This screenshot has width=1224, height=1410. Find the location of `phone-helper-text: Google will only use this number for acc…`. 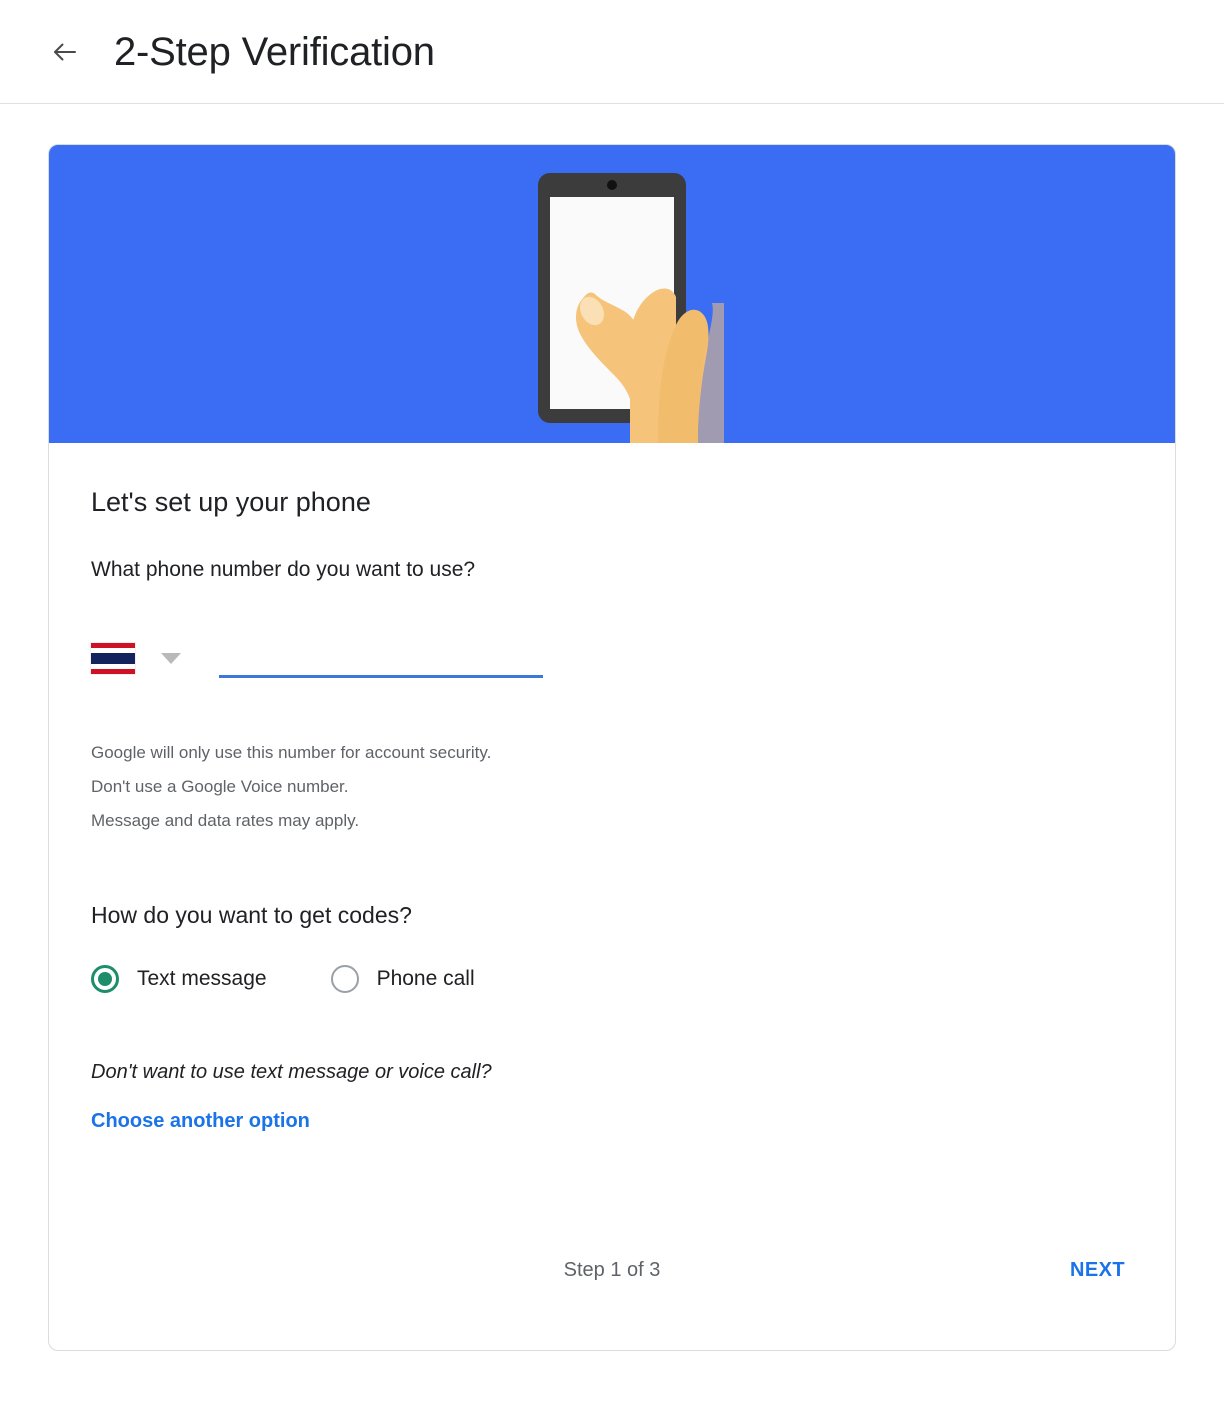

phone-helper-text: Google will only use this number for acc… is located at coordinates (612, 787).